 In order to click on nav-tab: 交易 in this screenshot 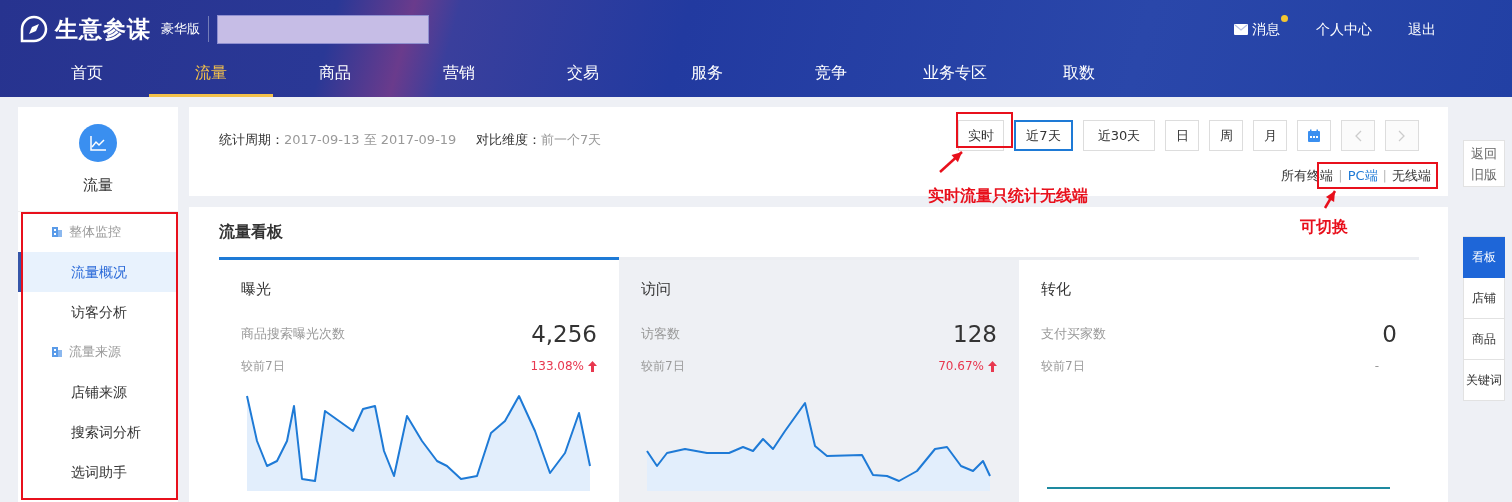, I will do `click(583, 77)`.